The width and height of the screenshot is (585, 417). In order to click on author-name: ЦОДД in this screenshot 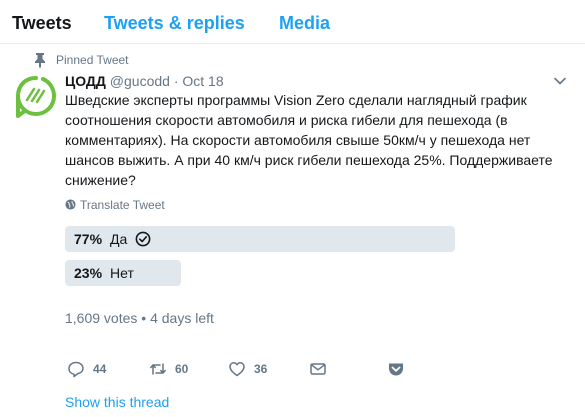, I will do `click(85, 81)`.